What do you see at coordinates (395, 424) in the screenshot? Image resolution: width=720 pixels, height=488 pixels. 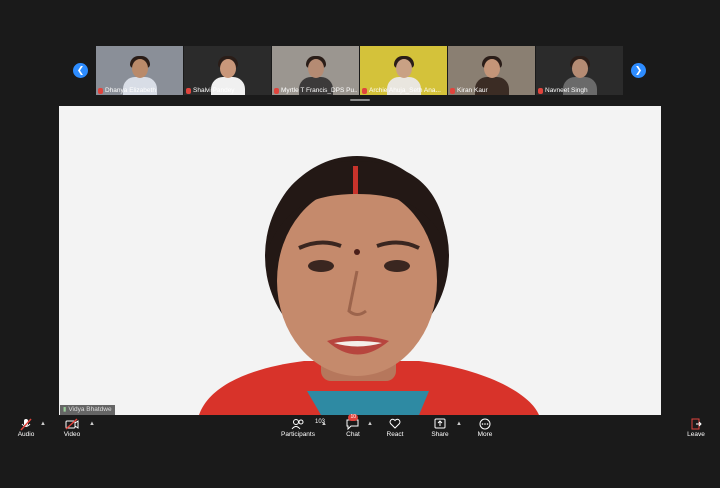 I see `heart-icon` at bounding box center [395, 424].